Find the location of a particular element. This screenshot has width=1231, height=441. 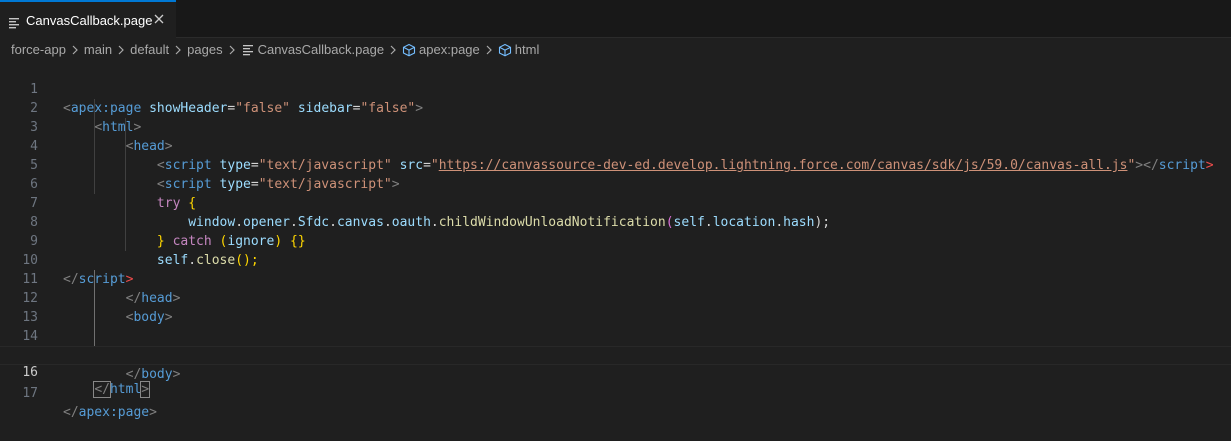

code-line: 13 is located at coordinates (615, 307).